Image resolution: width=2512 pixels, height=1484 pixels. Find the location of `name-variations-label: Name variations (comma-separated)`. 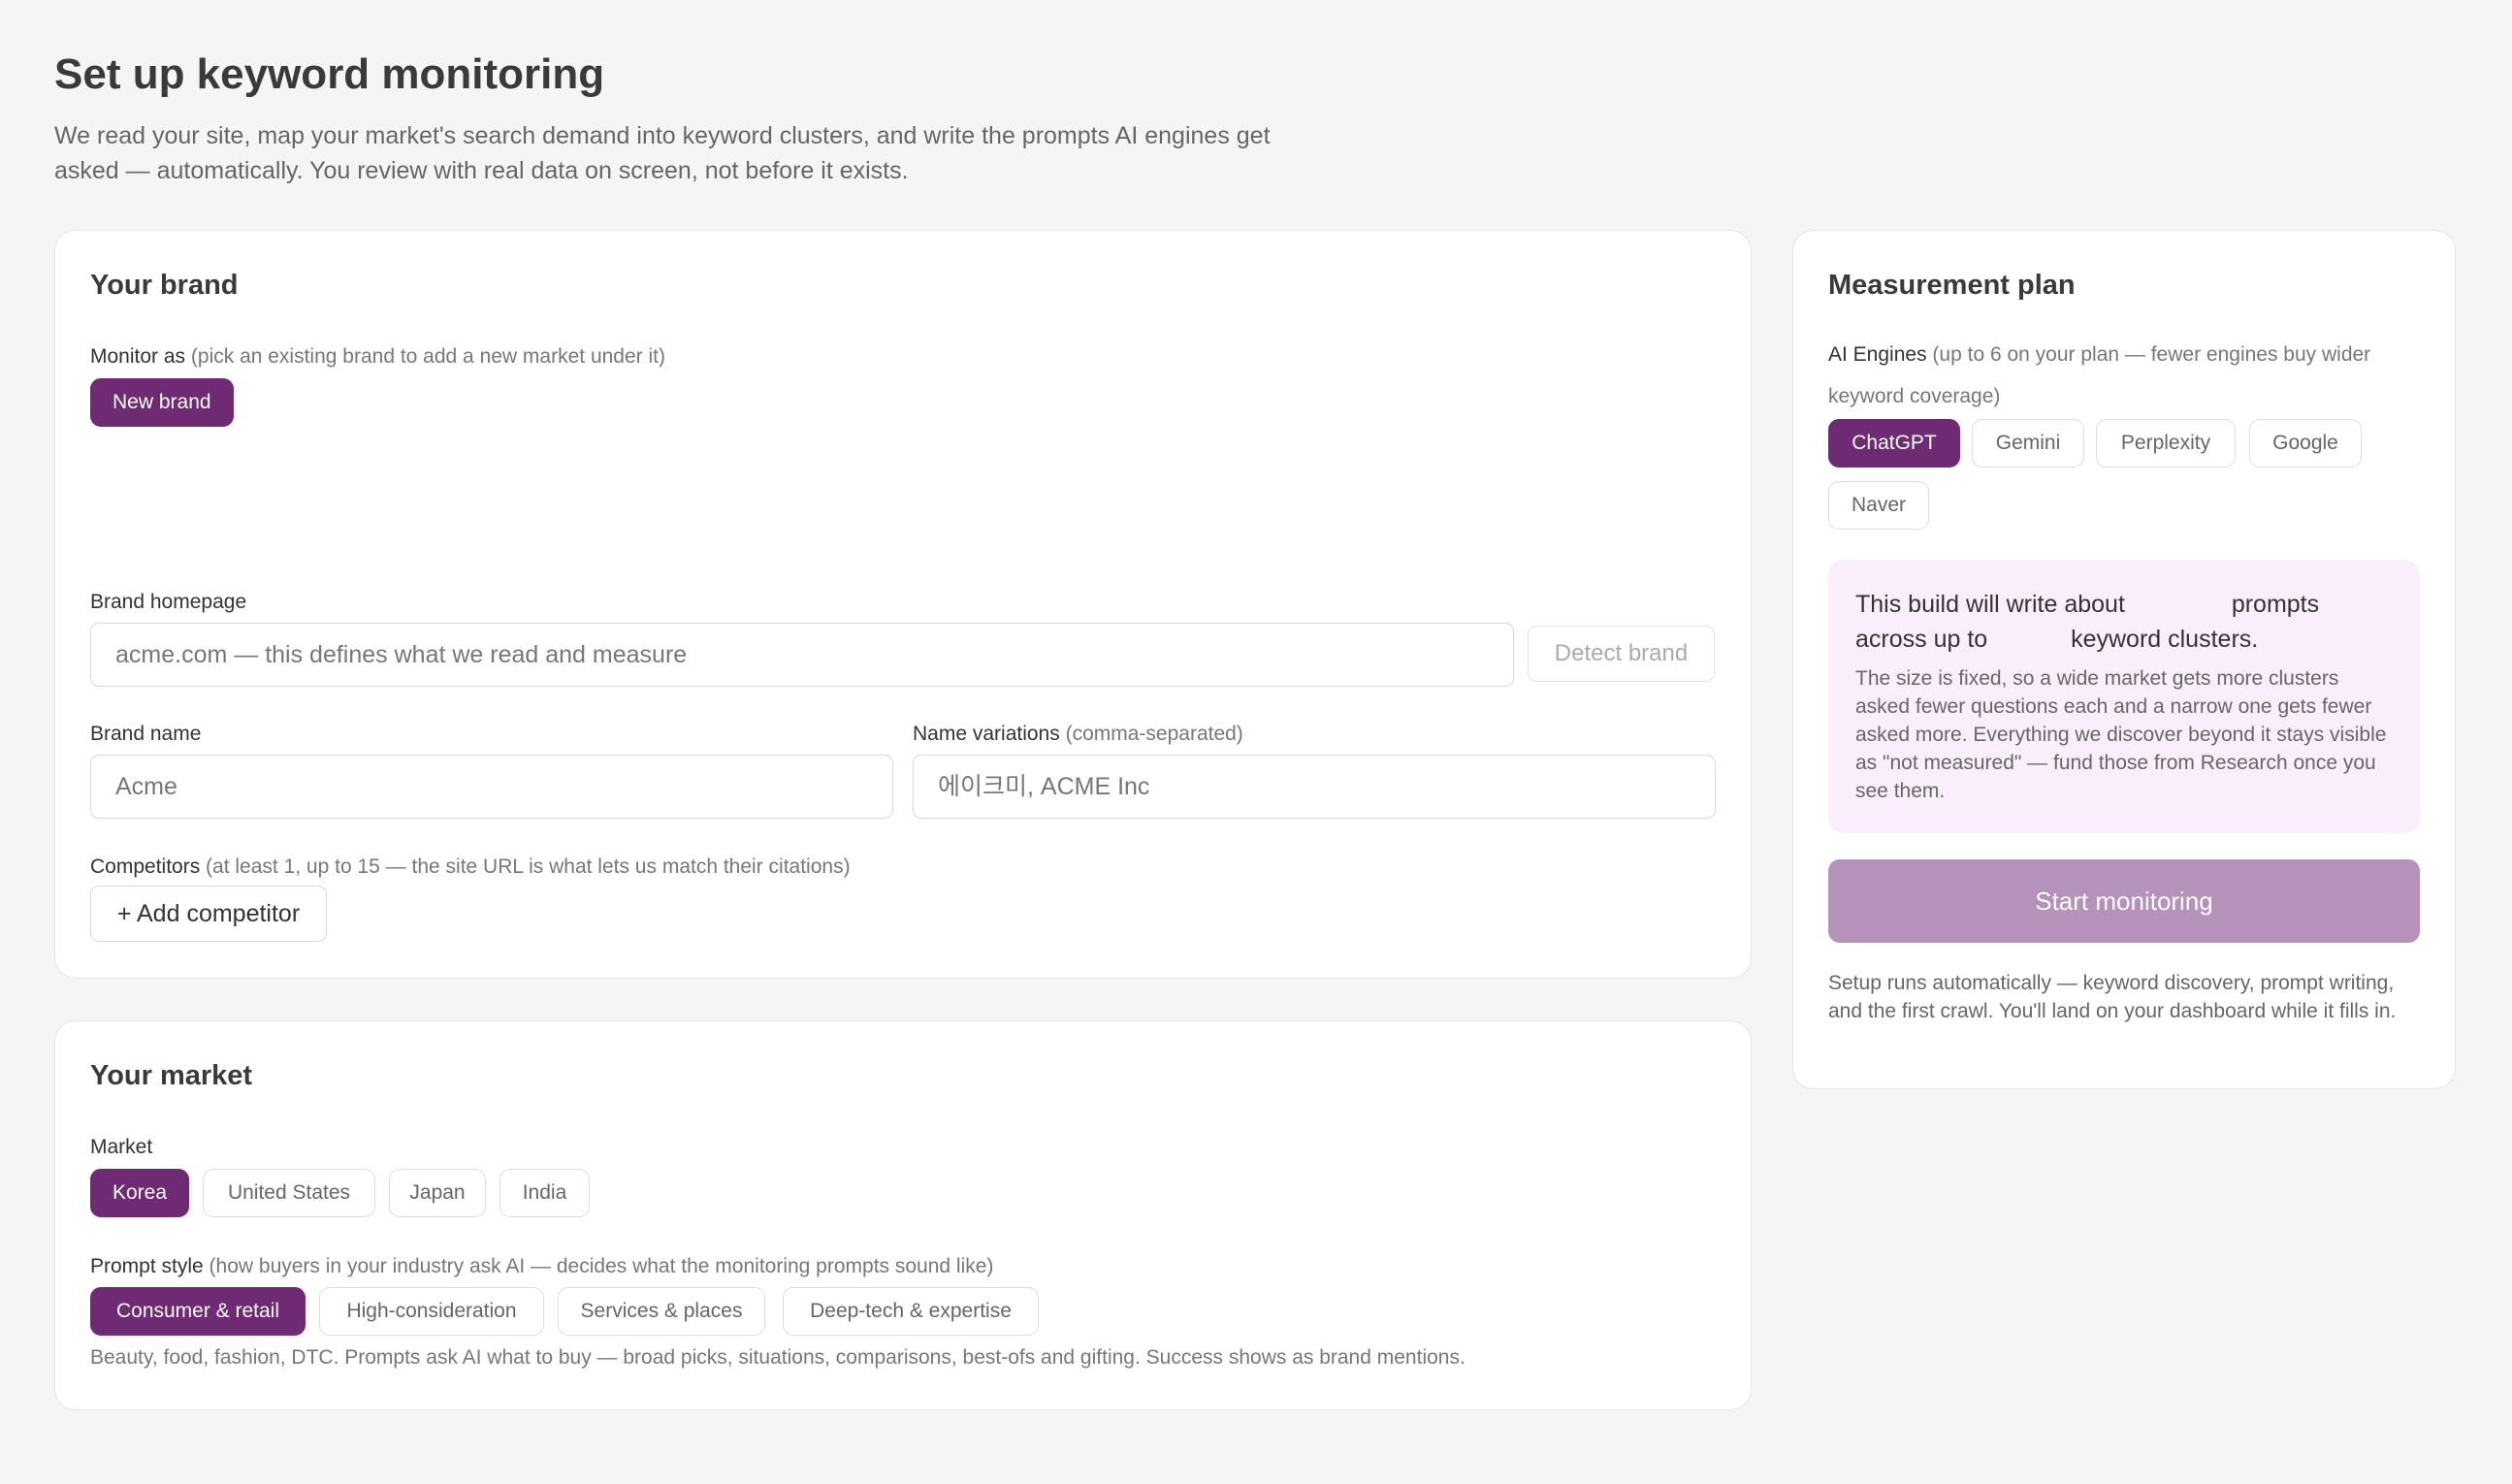

name-variations-label: Name variations (comma-separated) is located at coordinates (1078, 734).